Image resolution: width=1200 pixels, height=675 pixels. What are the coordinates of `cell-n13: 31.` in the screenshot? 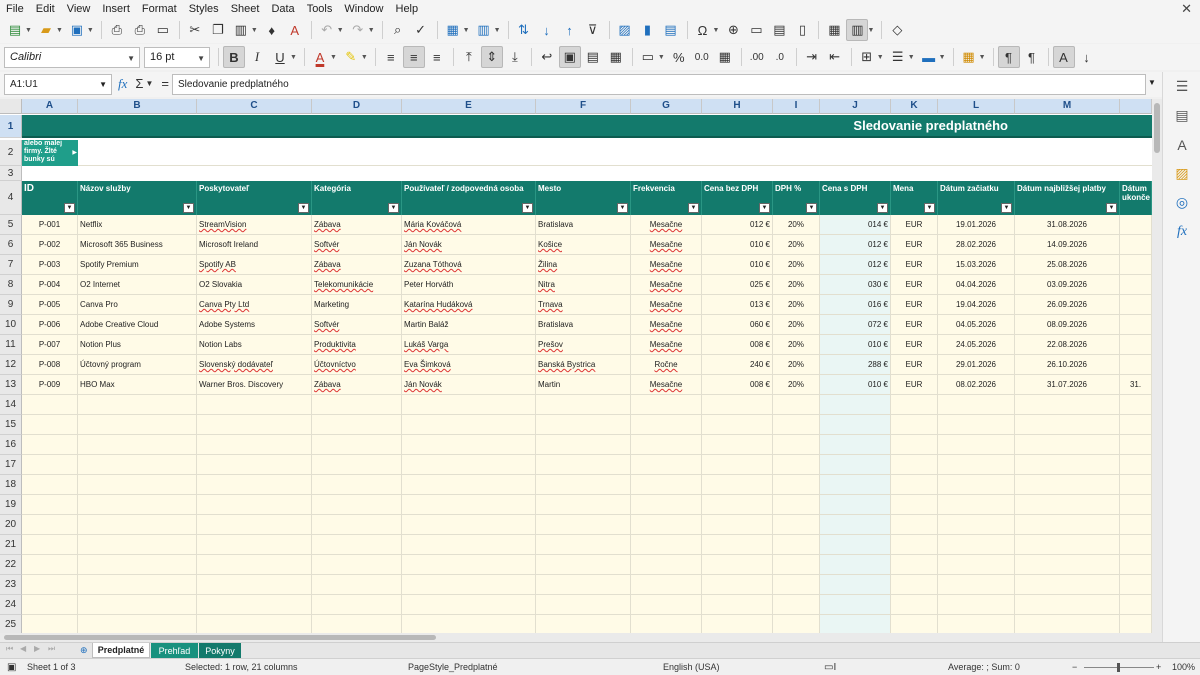 It's located at (1136, 385).